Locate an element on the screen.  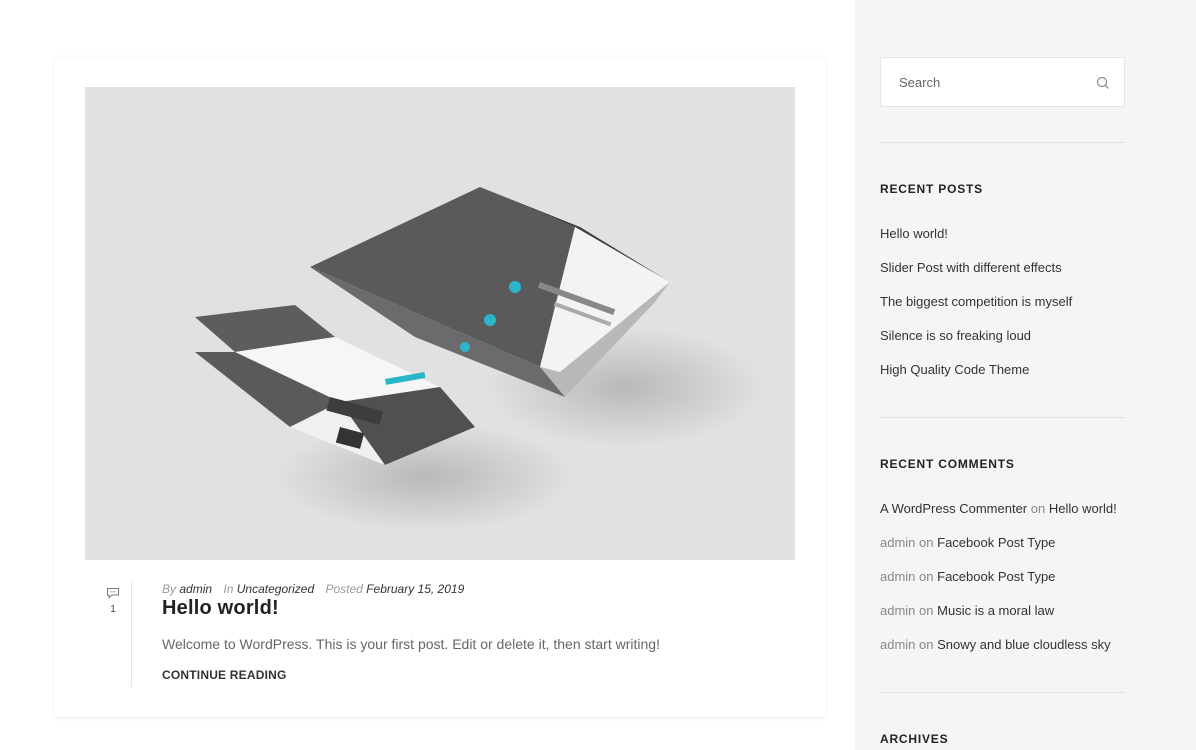
recent-post-link: Silence is so freaking loud is located at coordinates (955, 335).